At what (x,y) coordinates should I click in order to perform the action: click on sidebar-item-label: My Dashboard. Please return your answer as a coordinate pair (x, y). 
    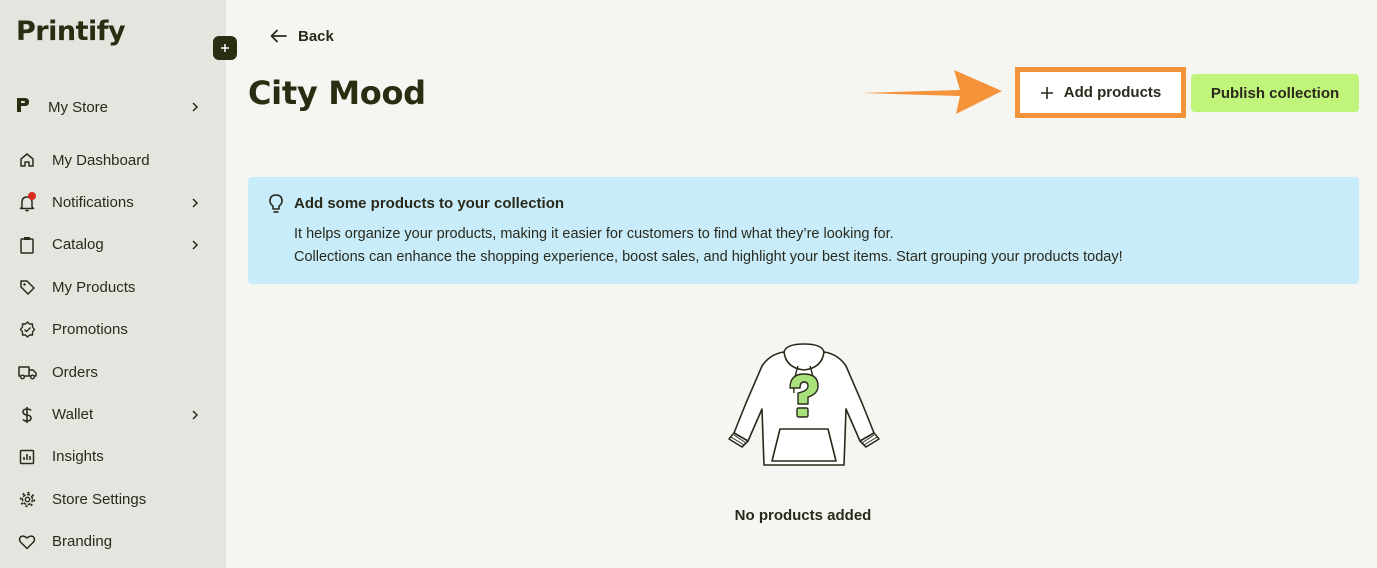
    Looking at the image, I should click on (101, 160).